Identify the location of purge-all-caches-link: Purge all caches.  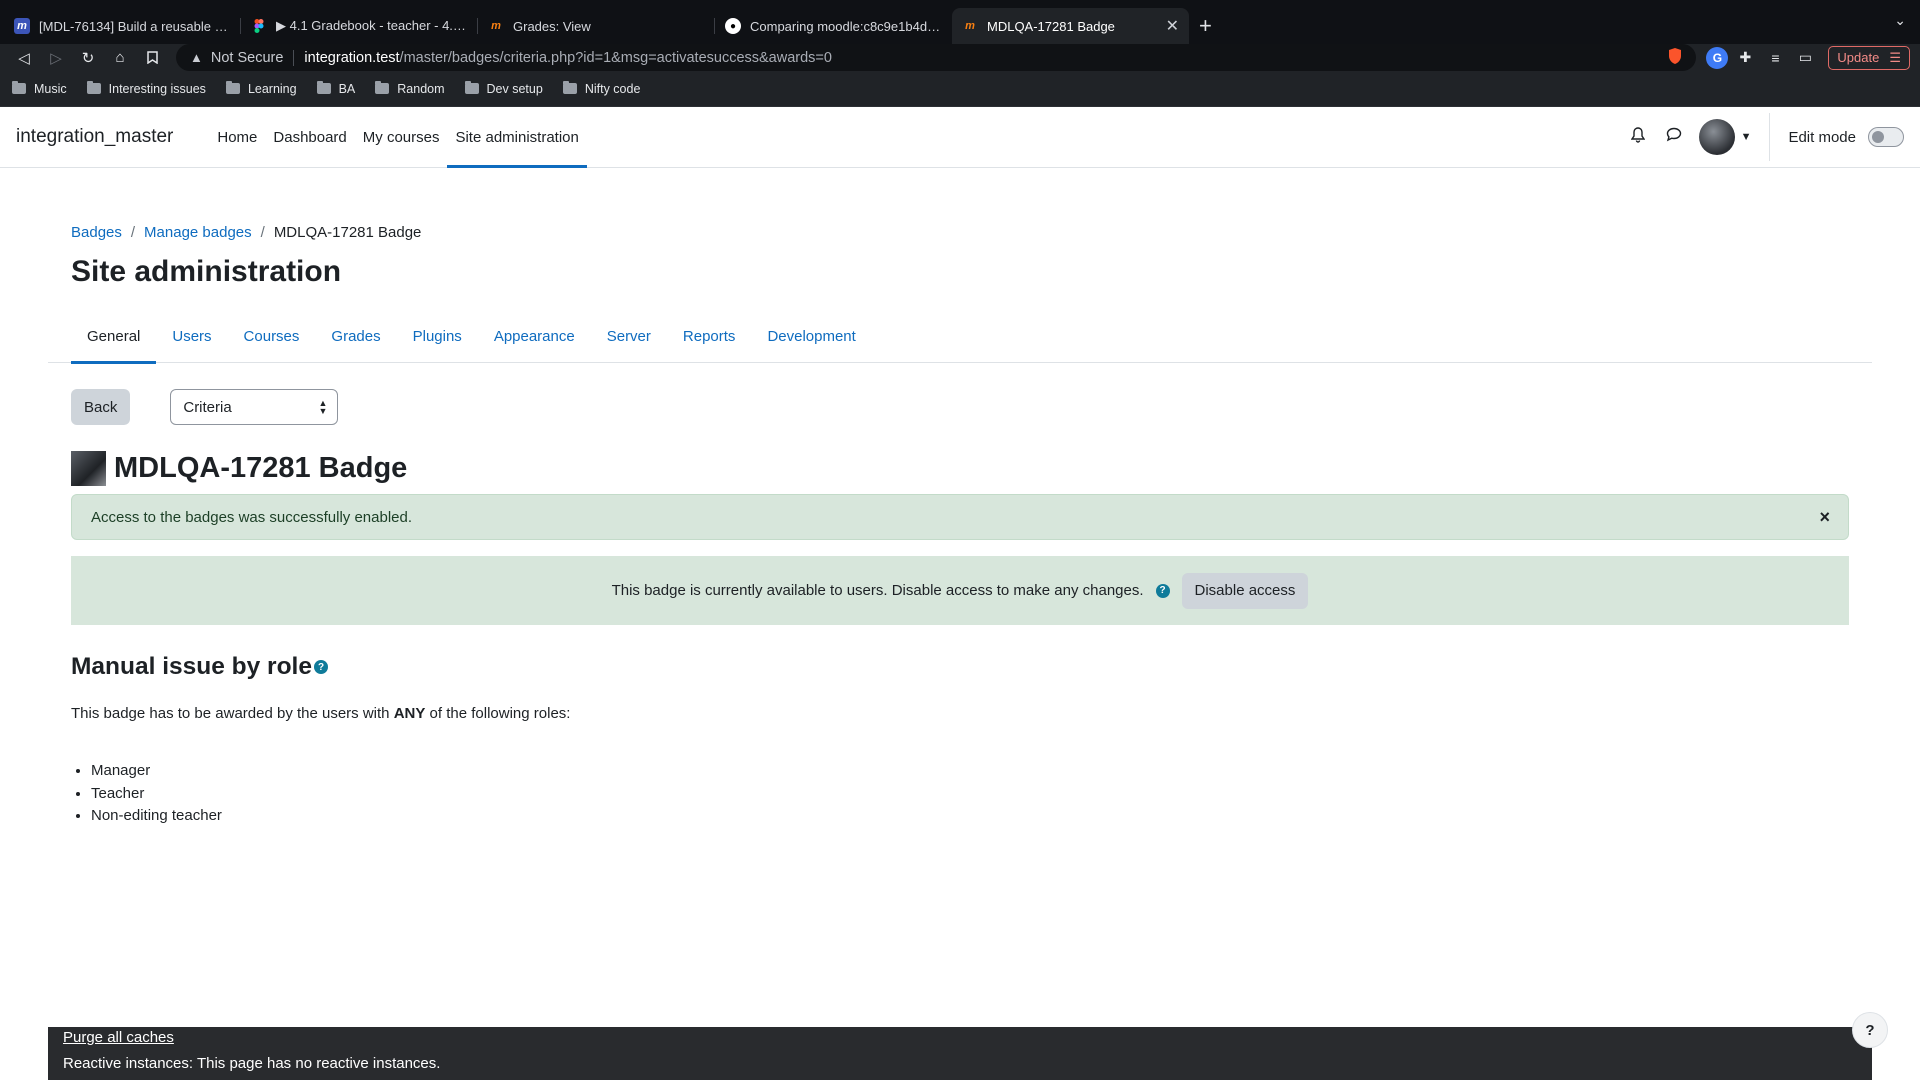
(960, 1037).